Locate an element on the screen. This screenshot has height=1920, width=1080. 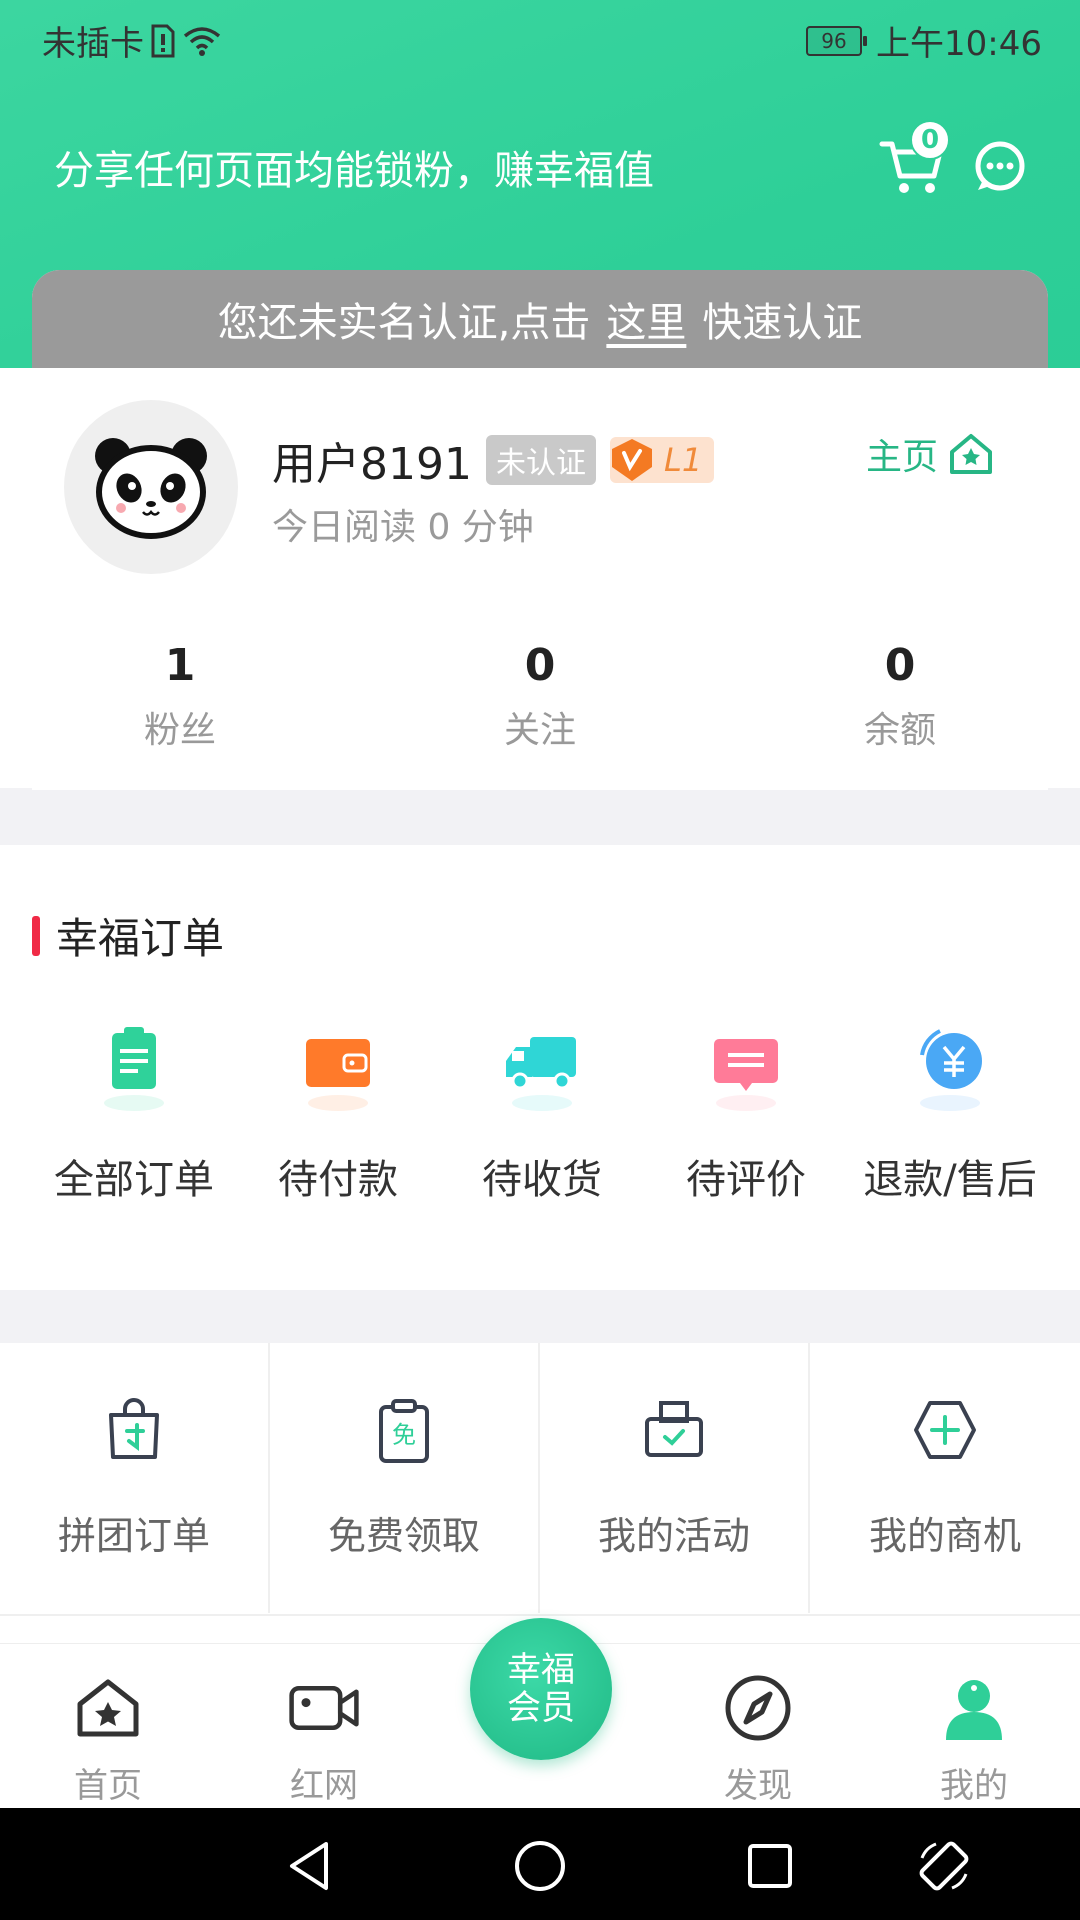
tool-group-orders: 拼团订单 is located at coordinates (135, 1478).